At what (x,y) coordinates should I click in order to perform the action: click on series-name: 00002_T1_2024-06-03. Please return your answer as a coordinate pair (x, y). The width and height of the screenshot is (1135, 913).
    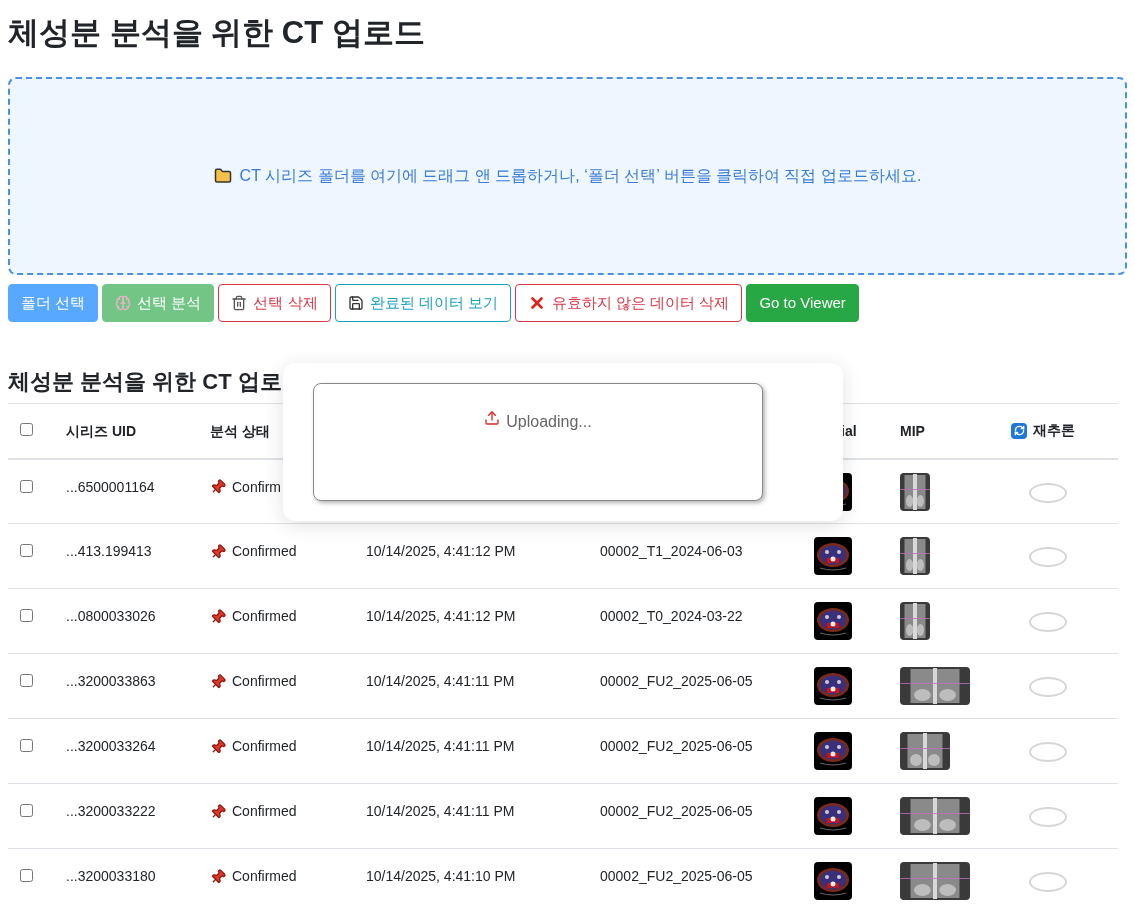
    Looking at the image, I should click on (671, 551).